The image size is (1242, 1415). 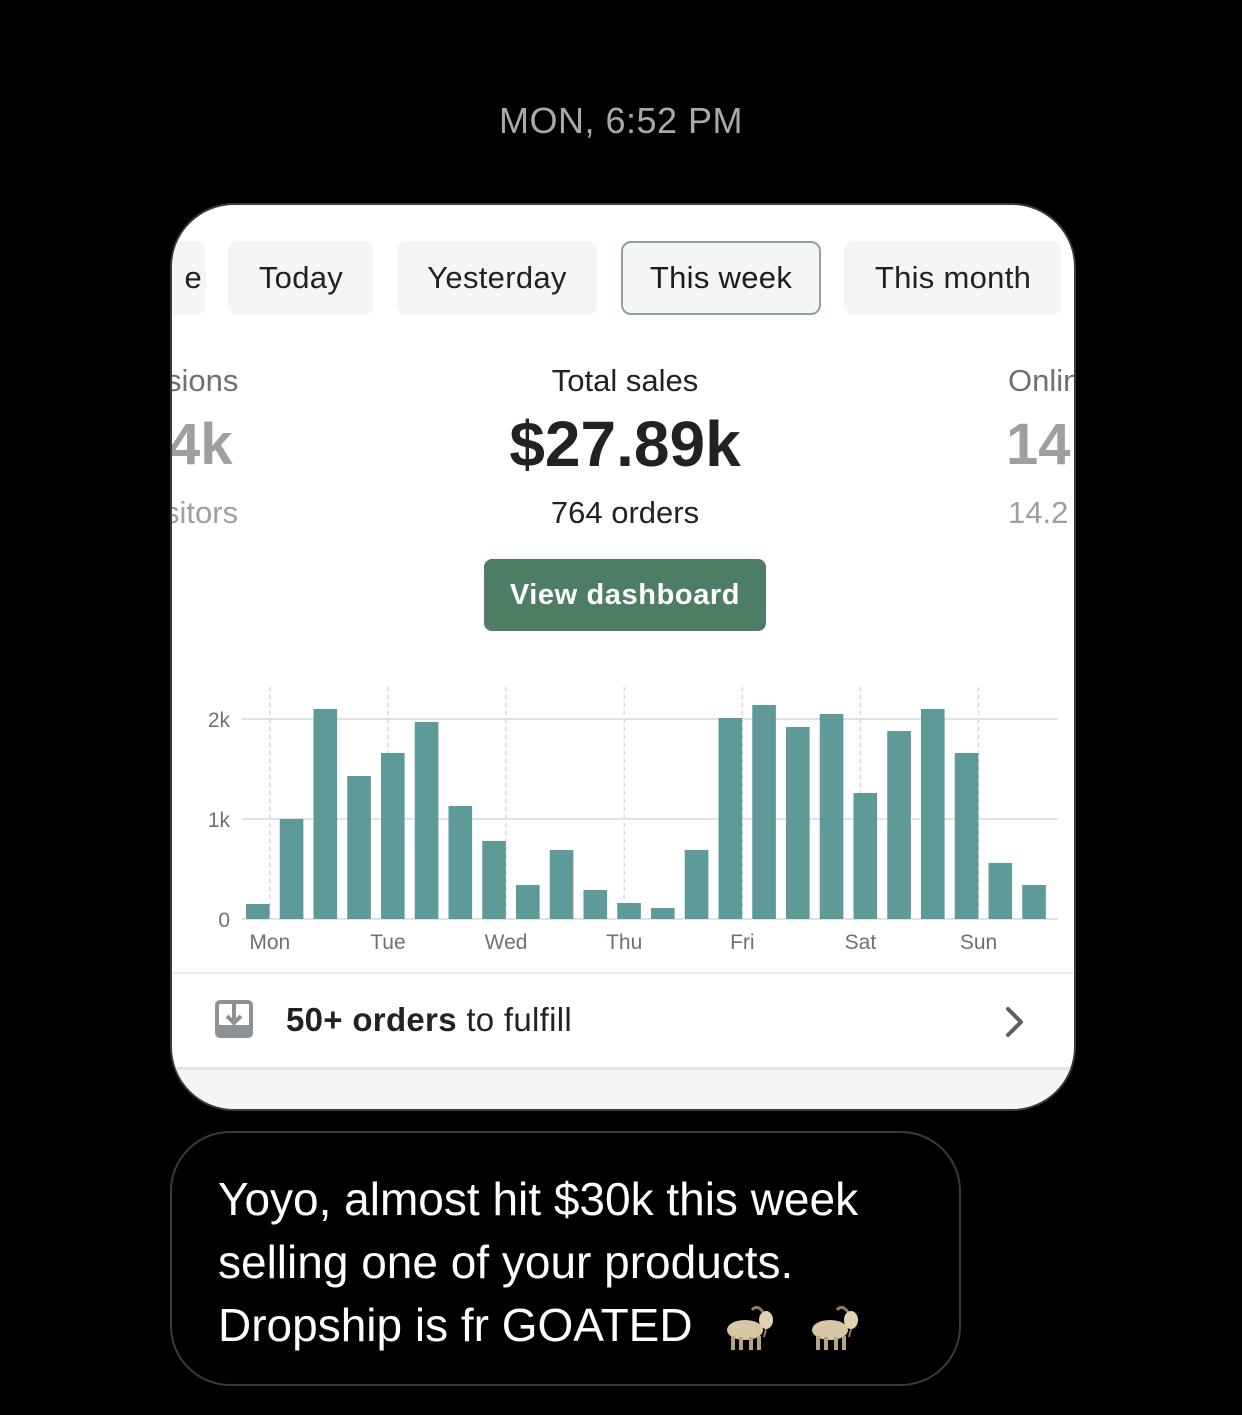 I want to click on message-line-2: selling one of your products., so click(x=506, y=1262).